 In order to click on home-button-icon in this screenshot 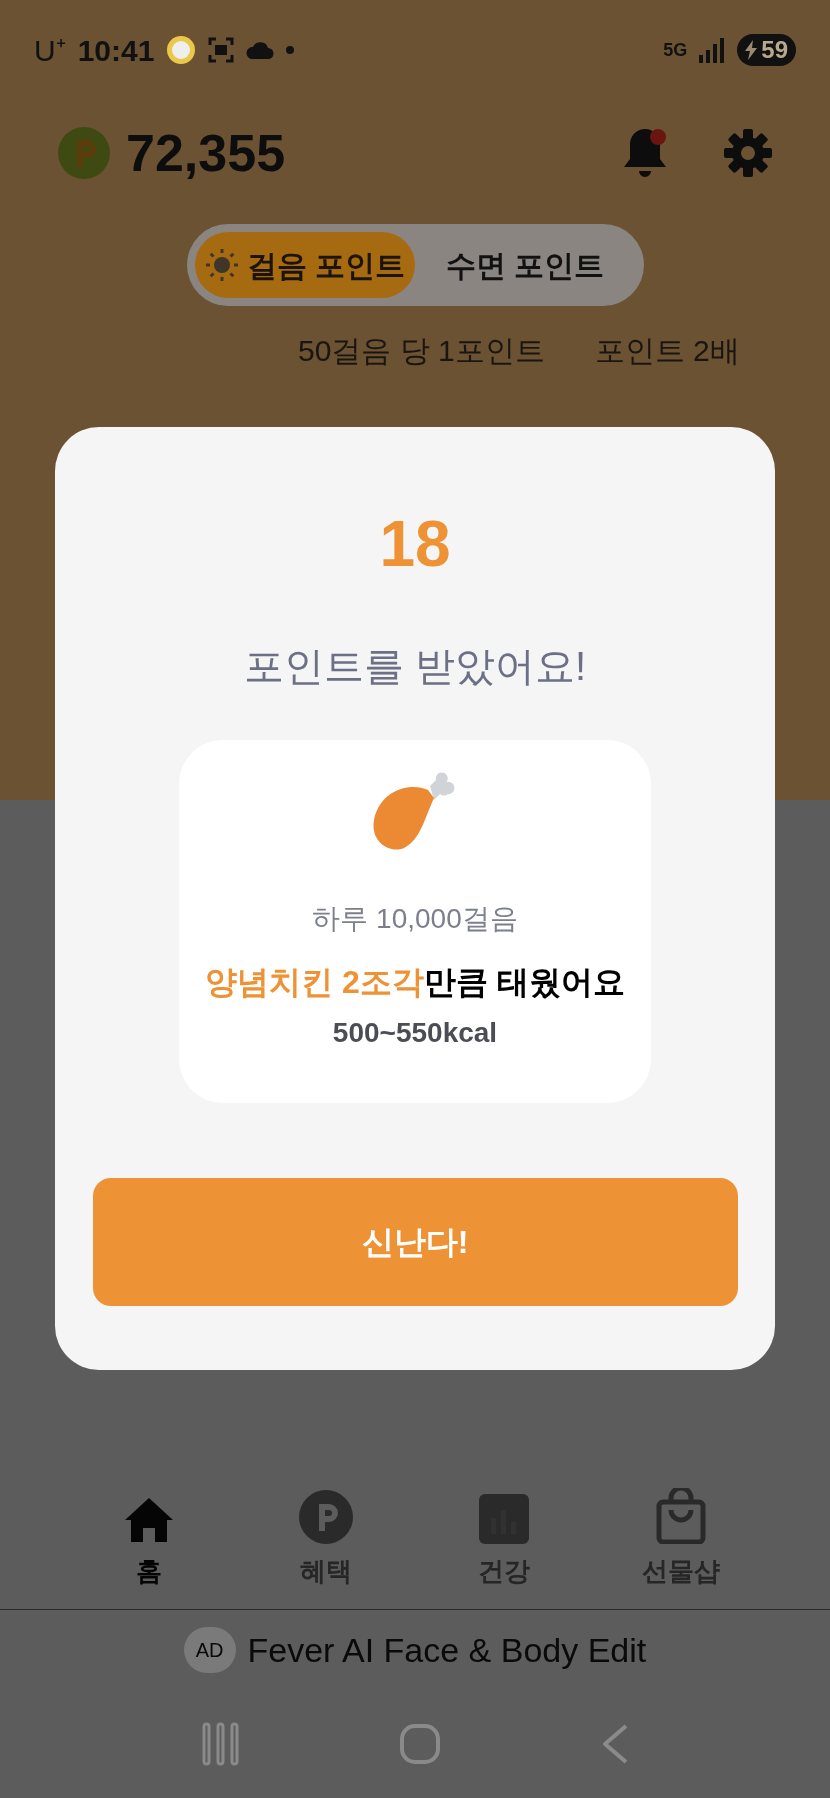, I will do `click(420, 1744)`.